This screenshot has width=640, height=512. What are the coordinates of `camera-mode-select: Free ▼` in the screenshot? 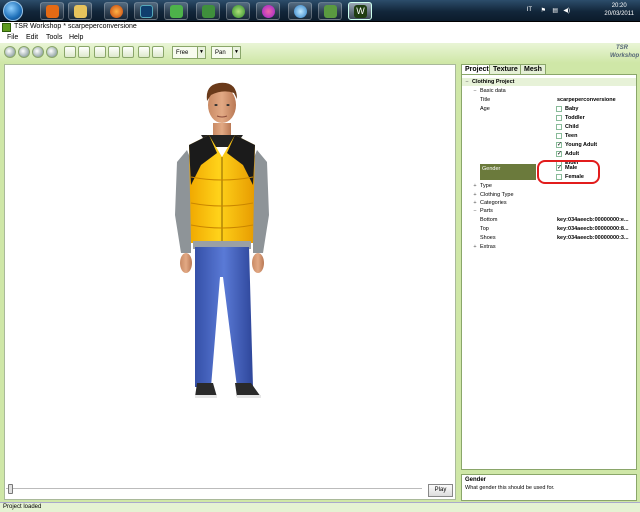 It's located at (189, 52).